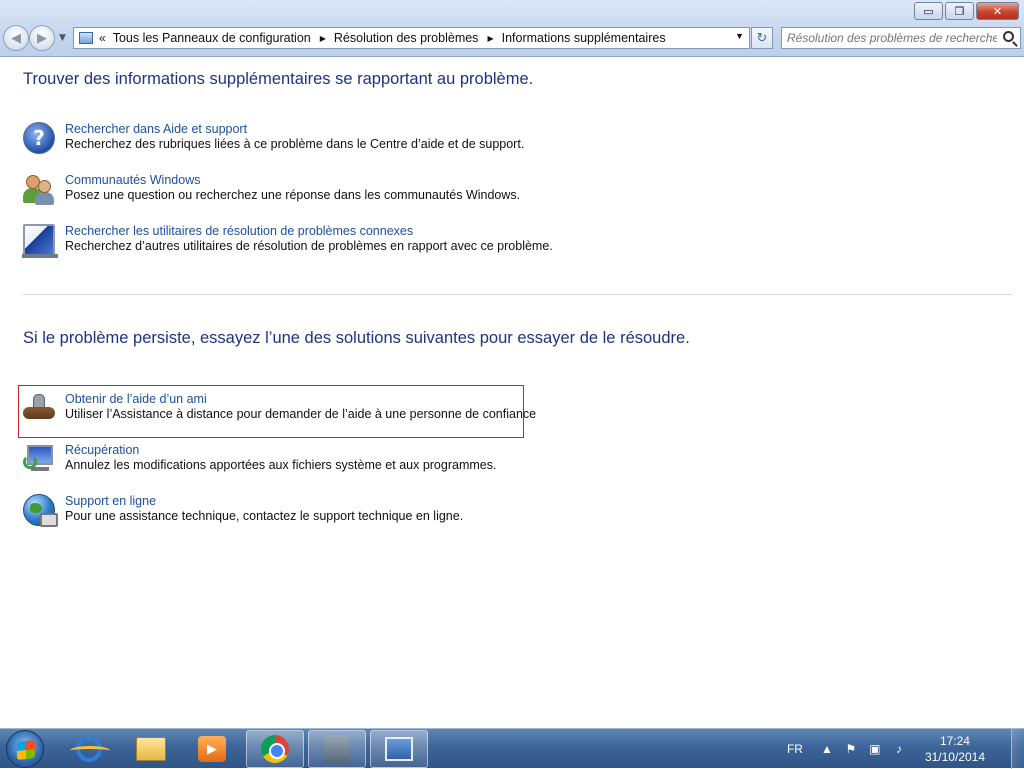  What do you see at coordinates (406, 38) in the screenshot?
I see `breadcrumb-item: Résolution des problèmes` at bounding box center [406, 38].